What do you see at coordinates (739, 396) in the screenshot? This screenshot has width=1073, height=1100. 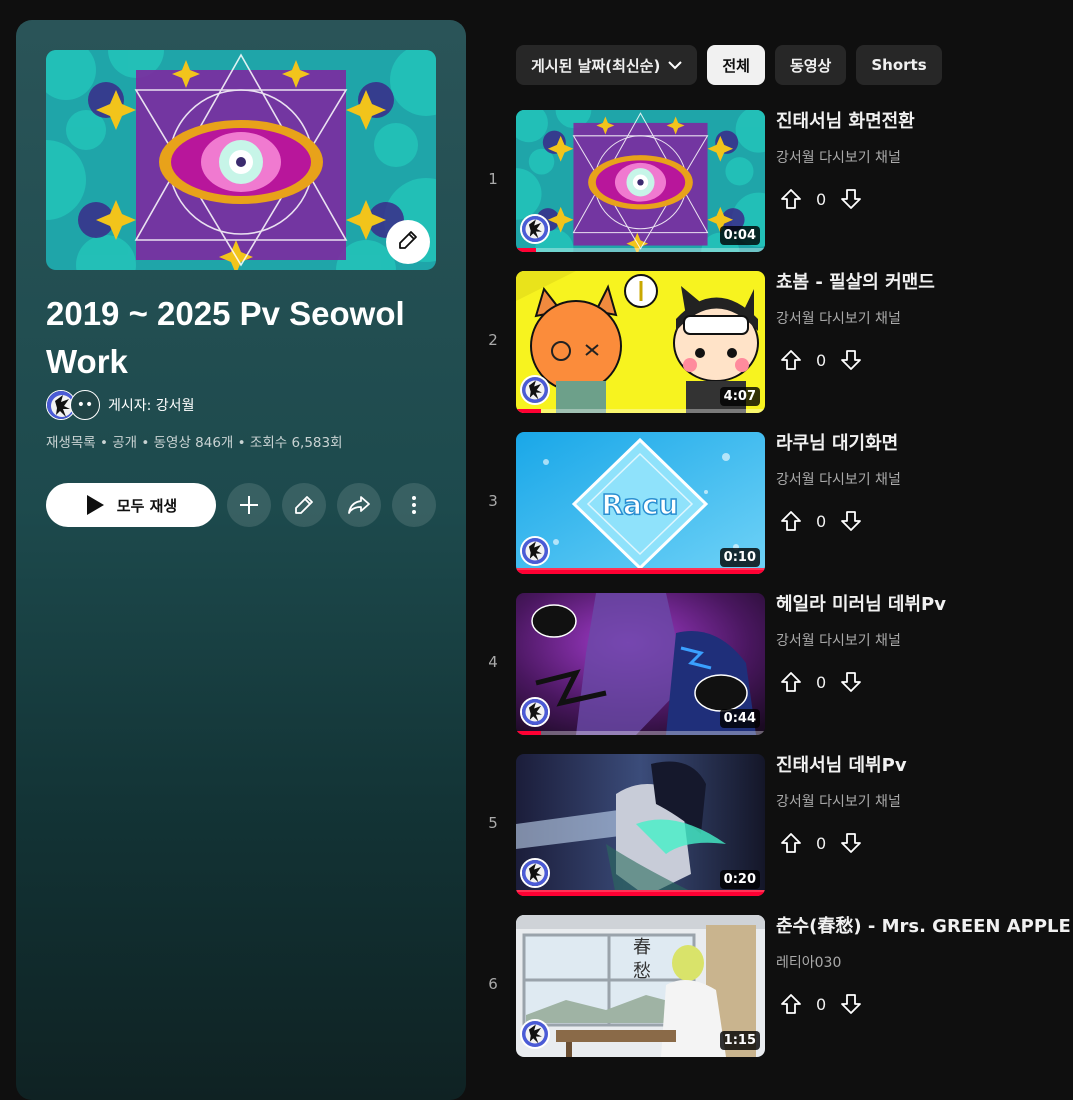 I see `video-duration: 4:07` at bounding box center [739, 396].